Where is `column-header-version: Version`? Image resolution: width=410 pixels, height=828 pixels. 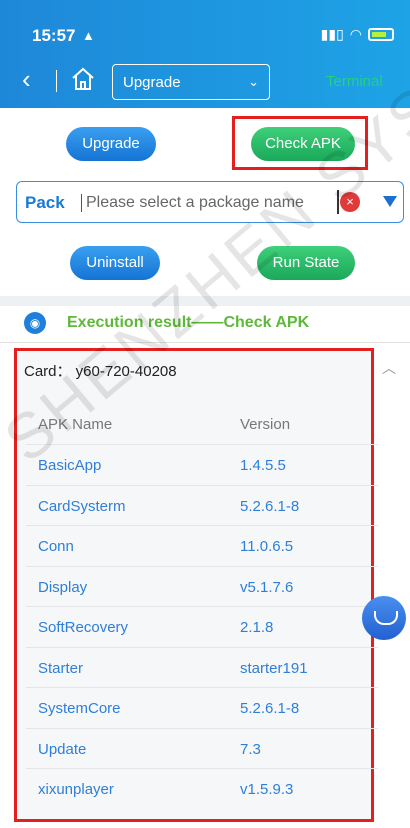
column-header-version: Version is located at coordinates (265, 424).